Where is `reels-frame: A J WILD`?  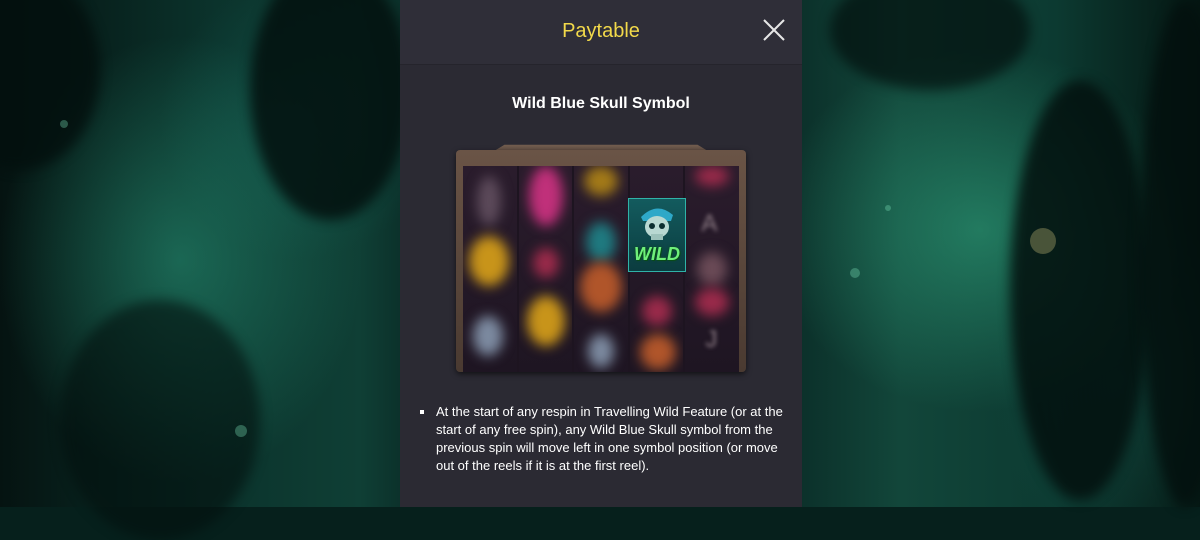
reels-frame: A J WILD is located at coordinates (601, 261).